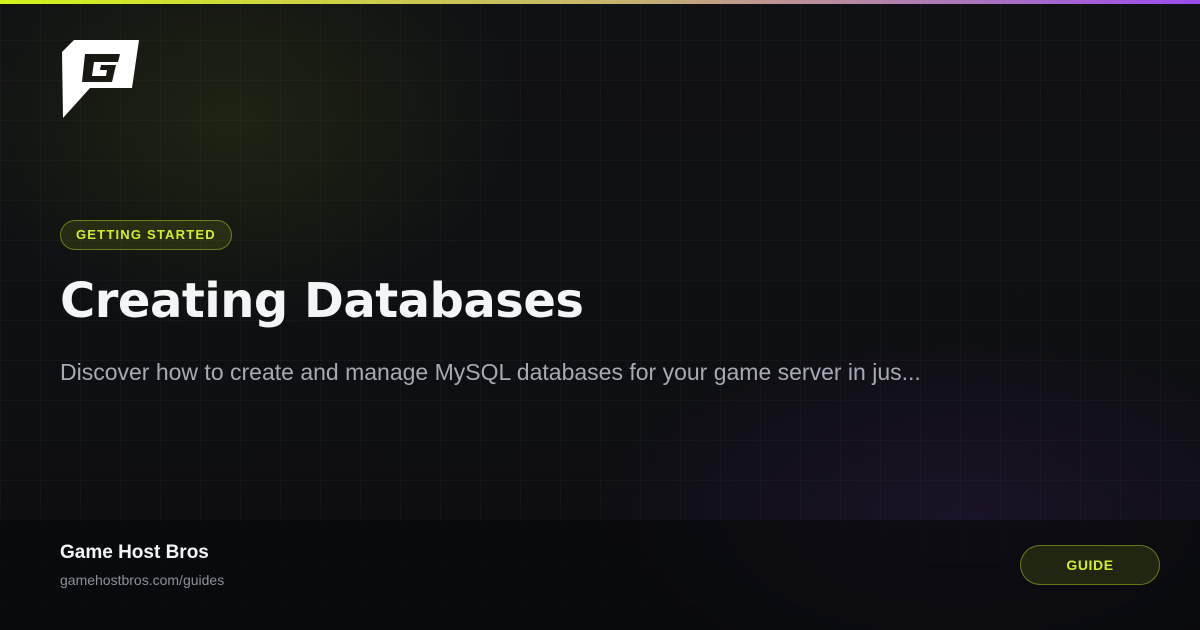 The width and height of the screenshot is (1200, 630). What do you see at coordinates (600, 2) in the screenshot?
I see `top-gradient-bar` at bounding box center [600, 2].